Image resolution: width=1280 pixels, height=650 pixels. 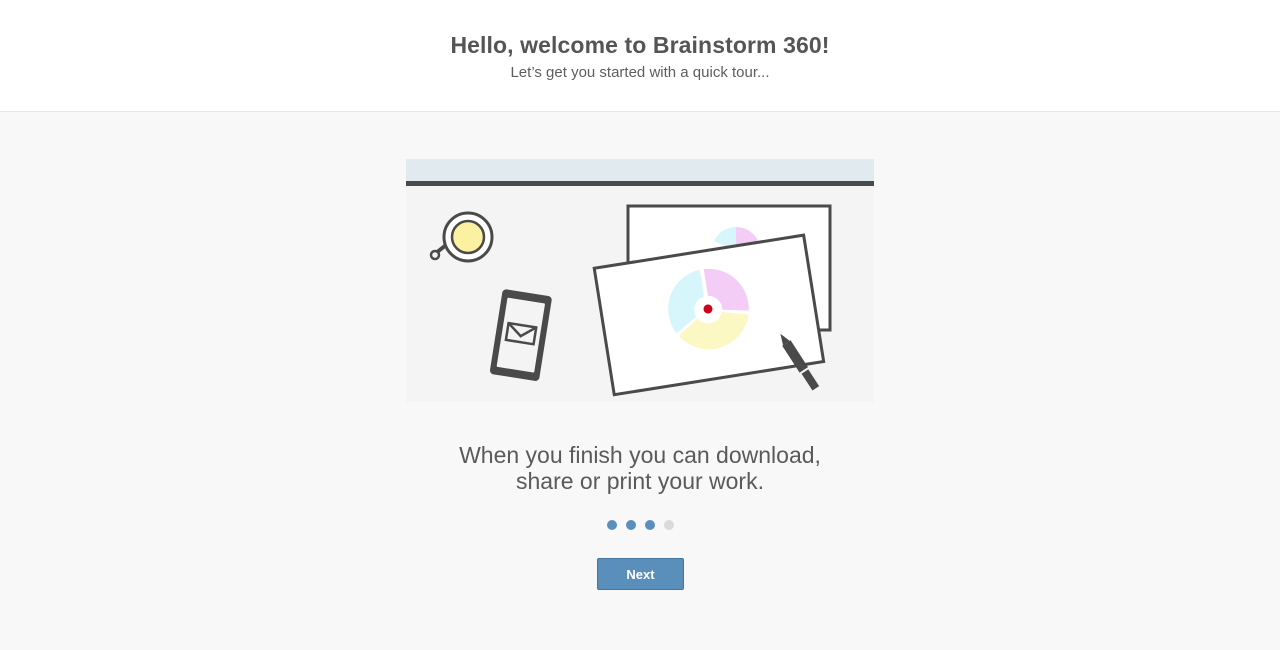 What do you see at coordinates (640, 45) in the screenshot?
I see `page-title: Hello, welcome to Brainstorm 360!` at bounding box center [640, 45].